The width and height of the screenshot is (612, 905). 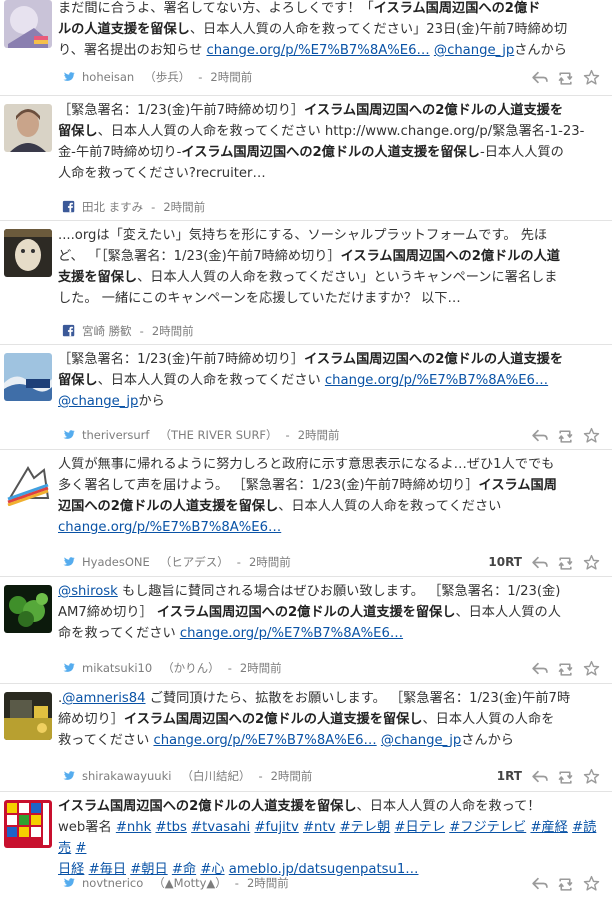 I want to click on username: HyadesONE, so click(x=116, y=562).